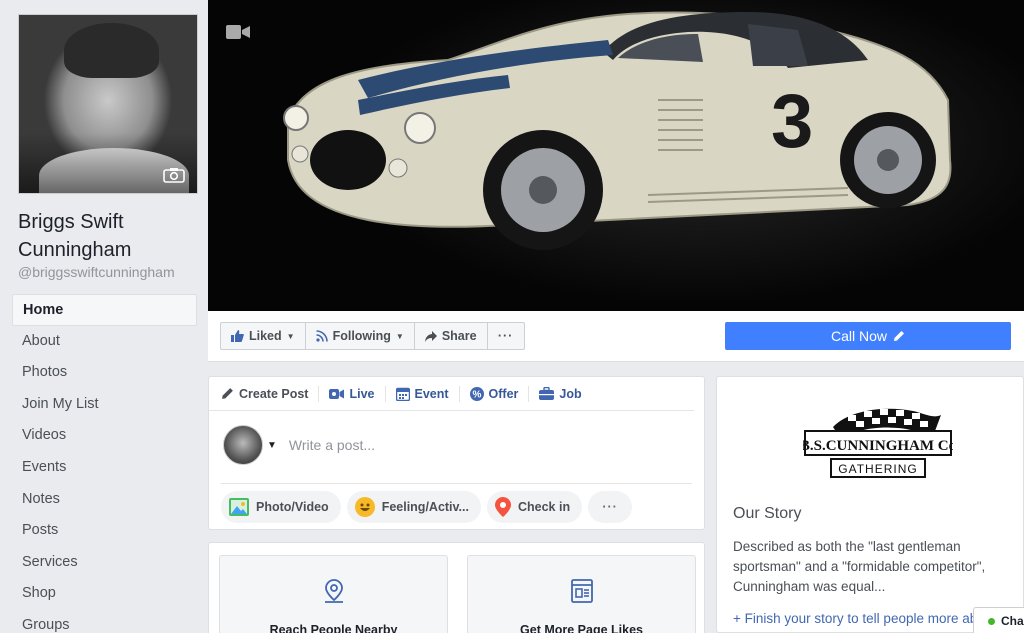 This screenshot has height=633, width=1024. I want to click on video-camera-icon, so click(238, 32).